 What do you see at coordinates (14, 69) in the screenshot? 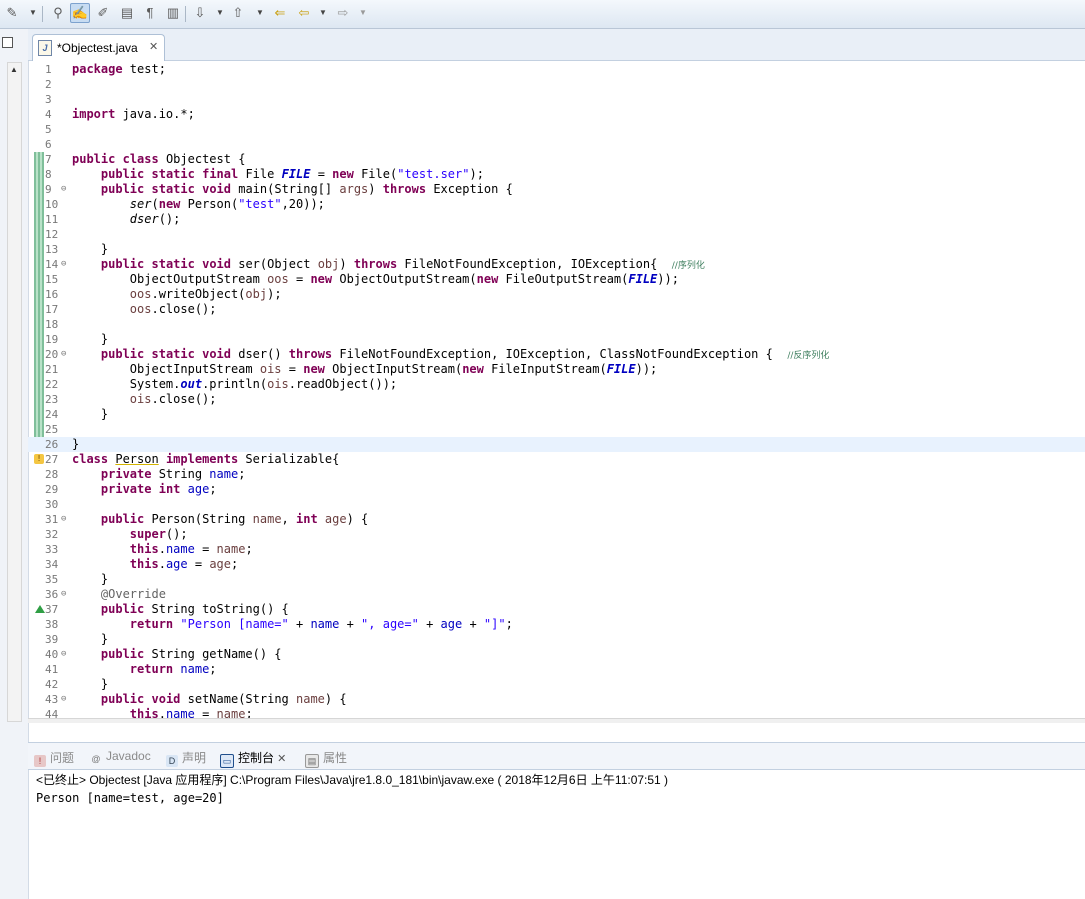
I see `scroll-up-icon: ▲` at bounding box center [14, 69].